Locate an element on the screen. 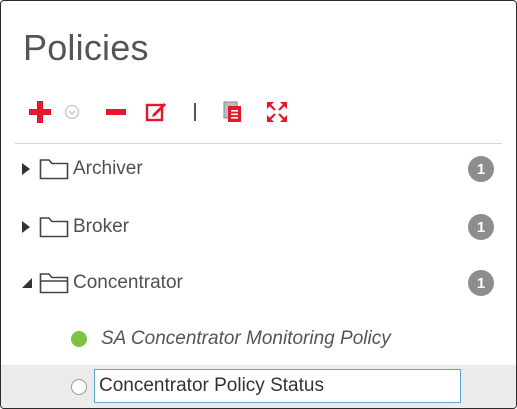  edit-policy-button is located at coordinates (156, 112).